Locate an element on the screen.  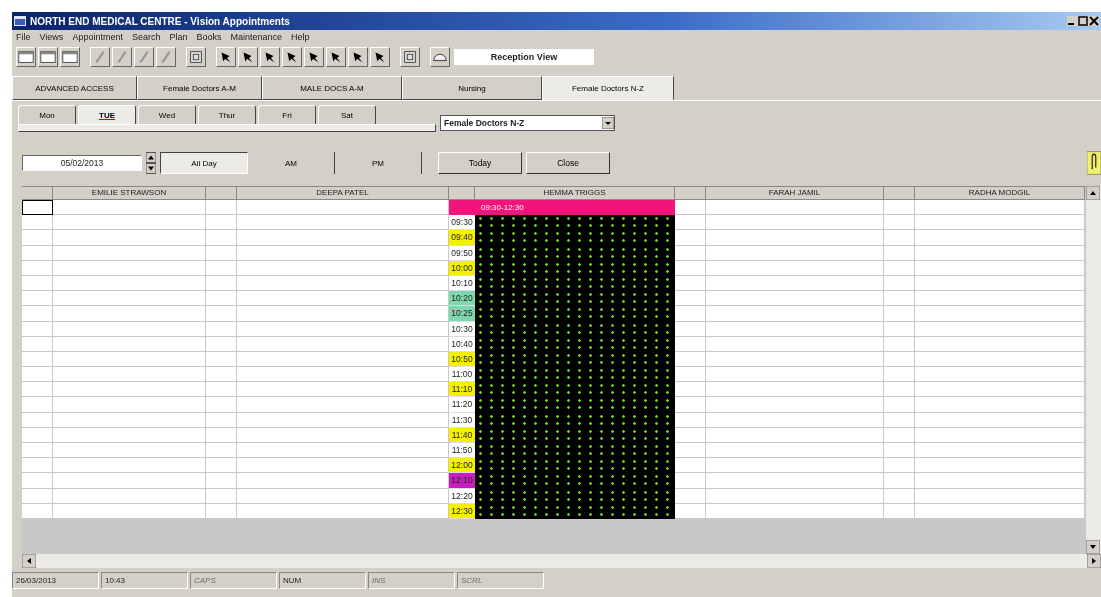
slot-time: 09:40 is located at coordinates (462, 238).